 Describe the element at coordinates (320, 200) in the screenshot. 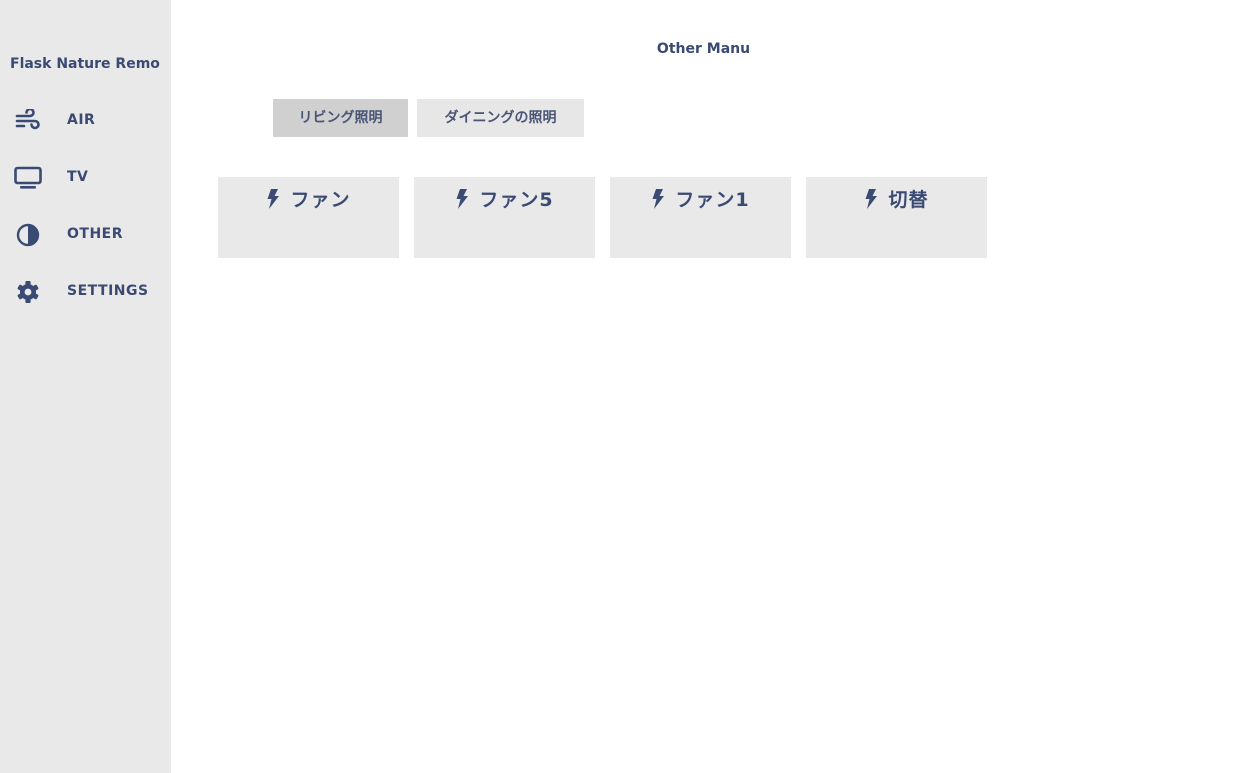

I see `button-label: ファン` at that location.